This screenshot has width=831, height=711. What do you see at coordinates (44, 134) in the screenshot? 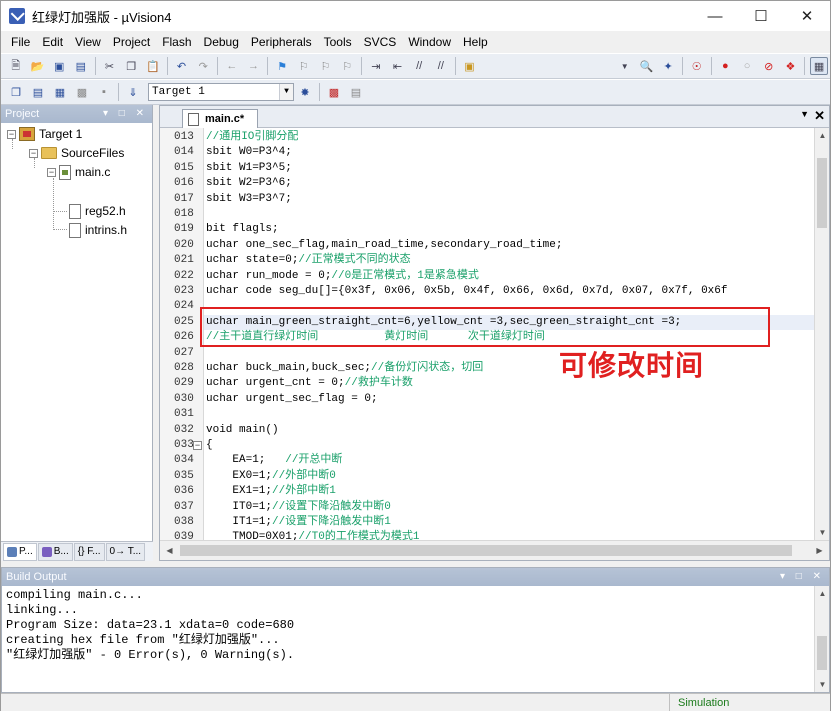
I see `tree-node-target: − Target 1` at bounding box center [44, 134].